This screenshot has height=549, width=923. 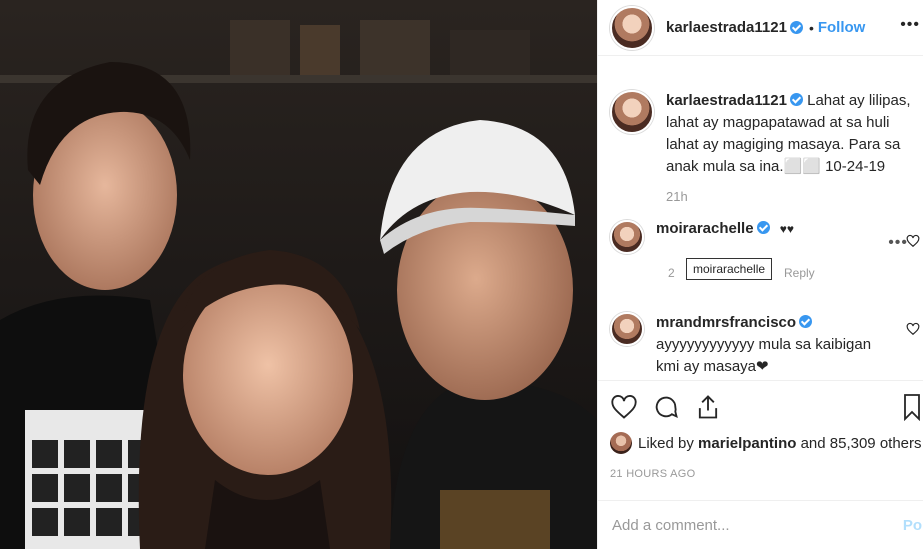 I want to click on likes-count: and 85,309 others, so click(x=861, y=443).